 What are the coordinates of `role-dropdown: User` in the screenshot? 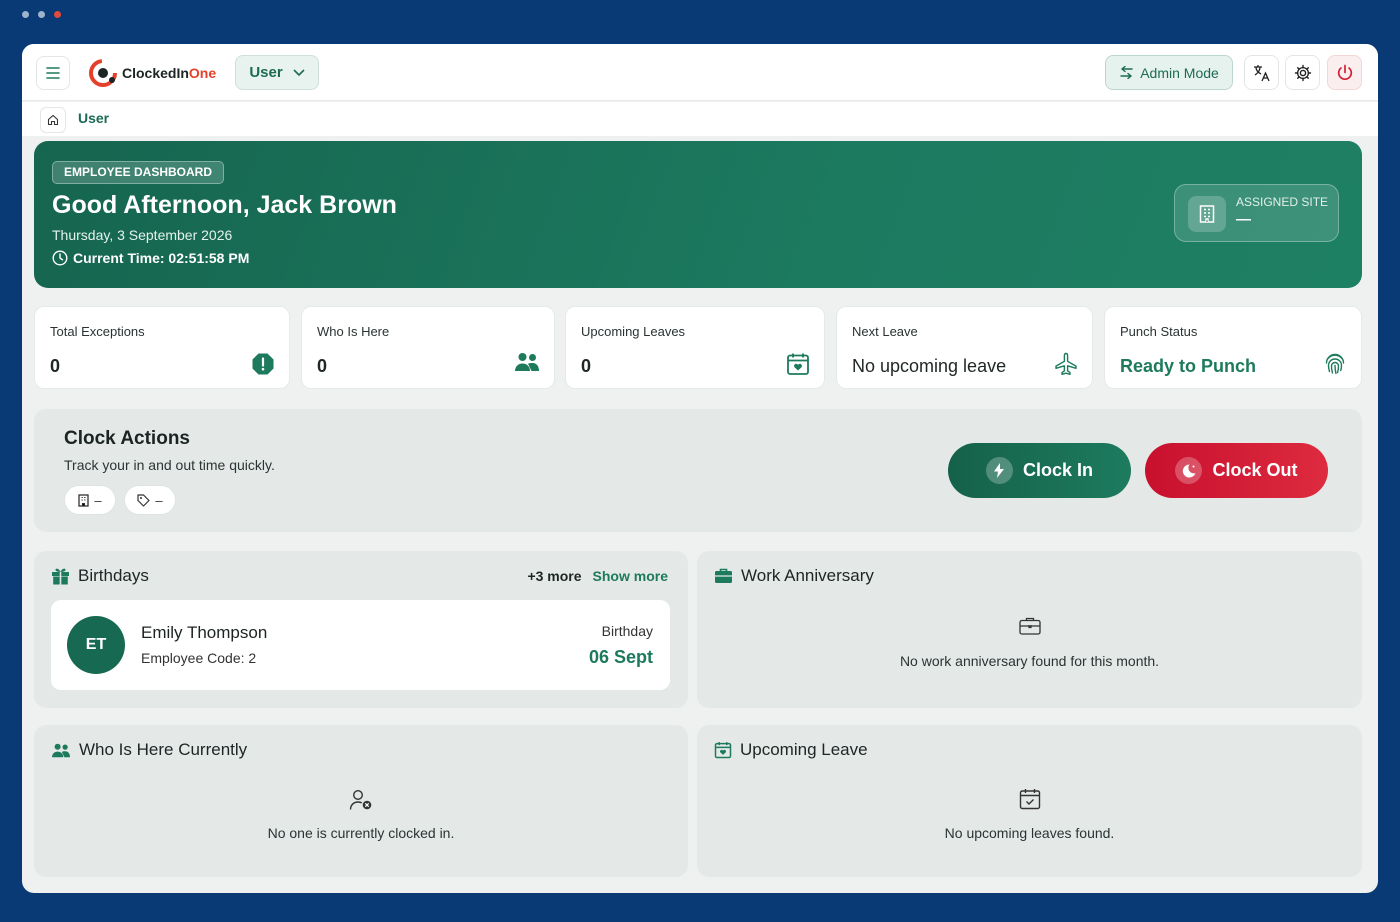 It's located at (277, 72).